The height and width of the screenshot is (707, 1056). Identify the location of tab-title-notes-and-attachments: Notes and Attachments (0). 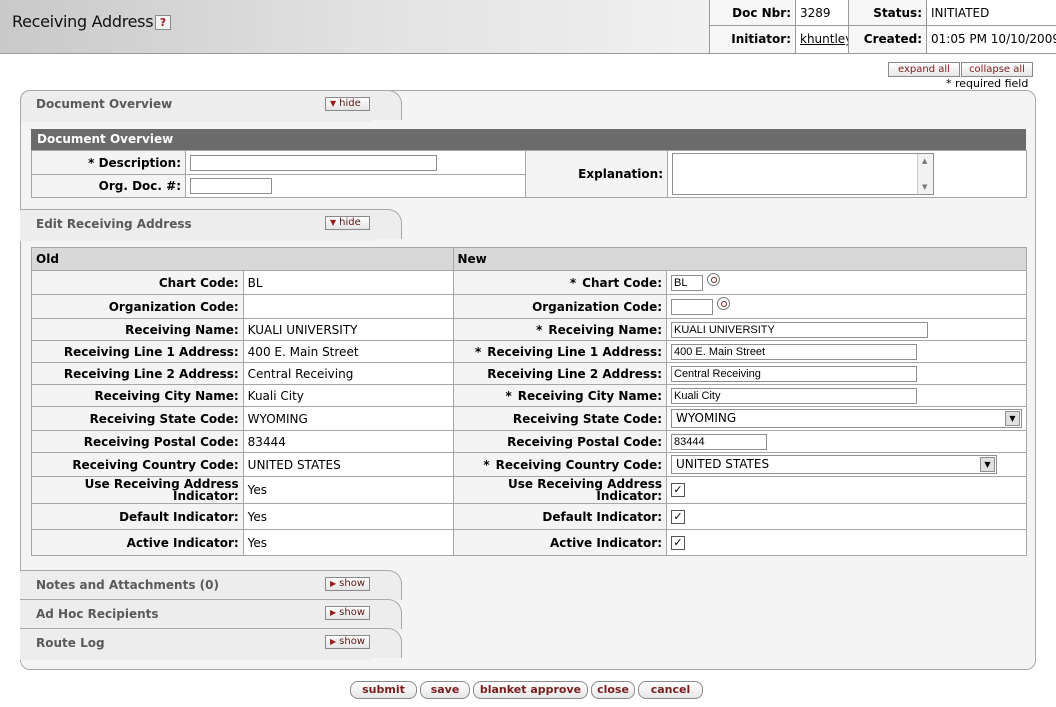
(127, 585).